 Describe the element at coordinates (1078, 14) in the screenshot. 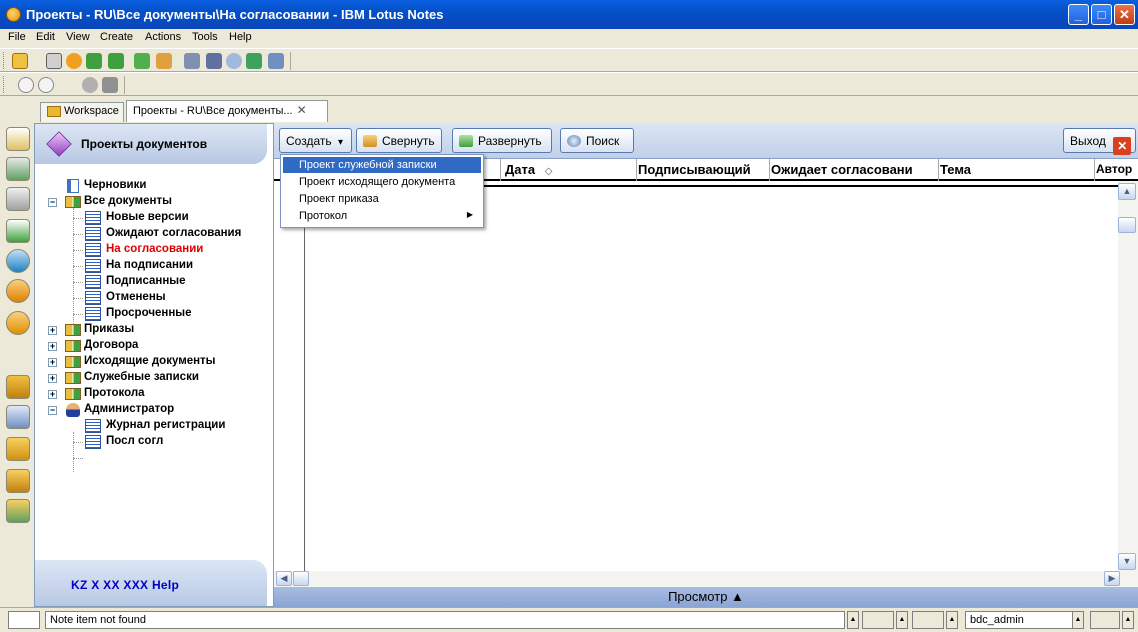

I see `minimize-button: _` at that location.